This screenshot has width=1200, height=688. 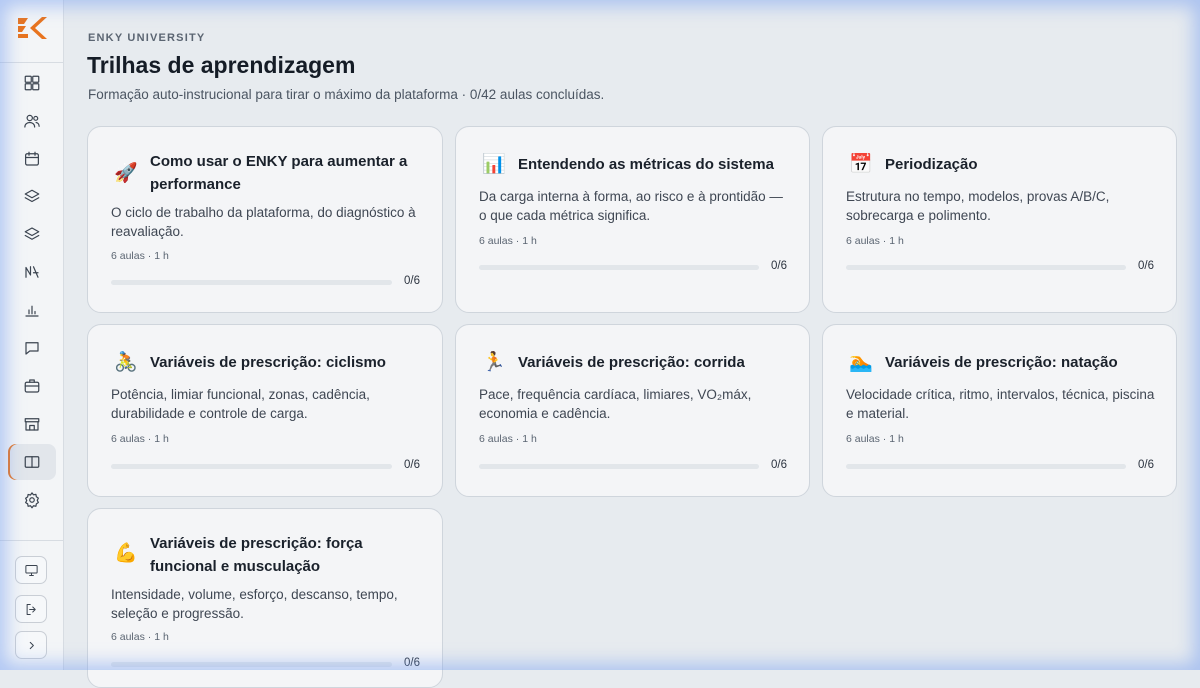 I want to click on logout-button, so click(x=31, y=609).